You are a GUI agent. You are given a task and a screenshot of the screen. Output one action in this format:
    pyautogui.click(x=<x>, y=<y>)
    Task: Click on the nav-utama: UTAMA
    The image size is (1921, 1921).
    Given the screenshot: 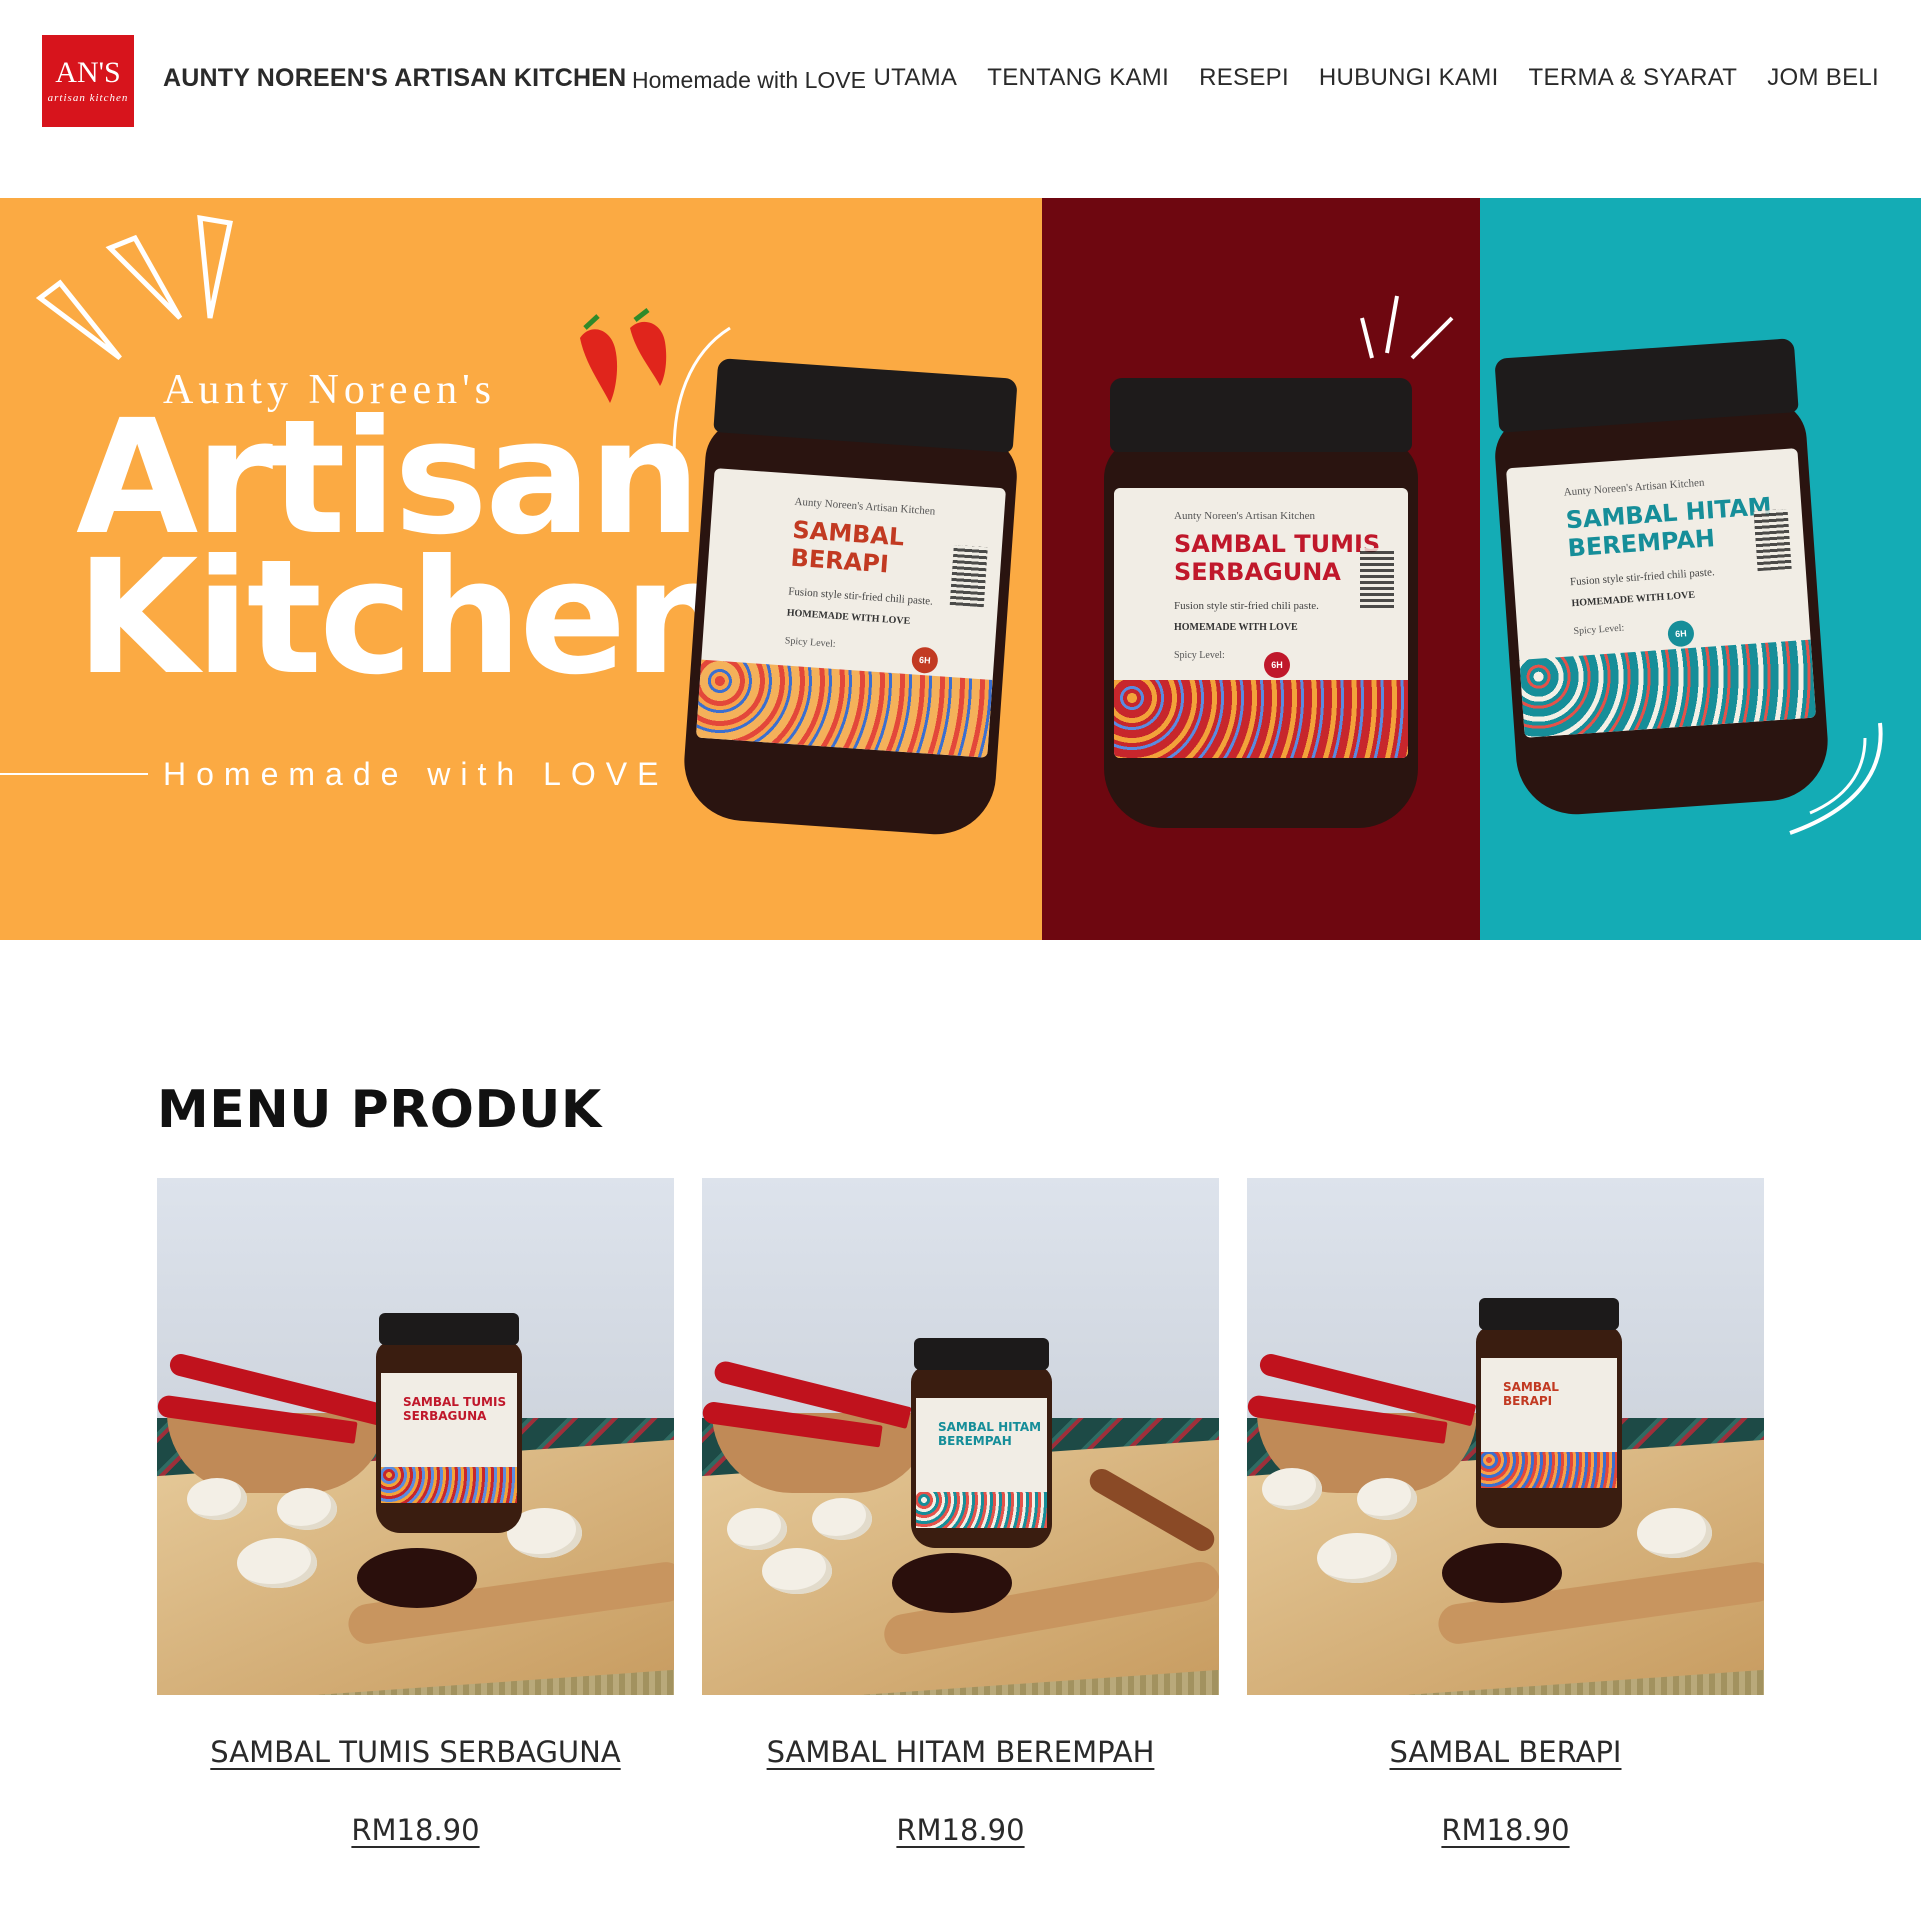 What is the action you would take?
    pyautogui.click(x=916, y=78)
    